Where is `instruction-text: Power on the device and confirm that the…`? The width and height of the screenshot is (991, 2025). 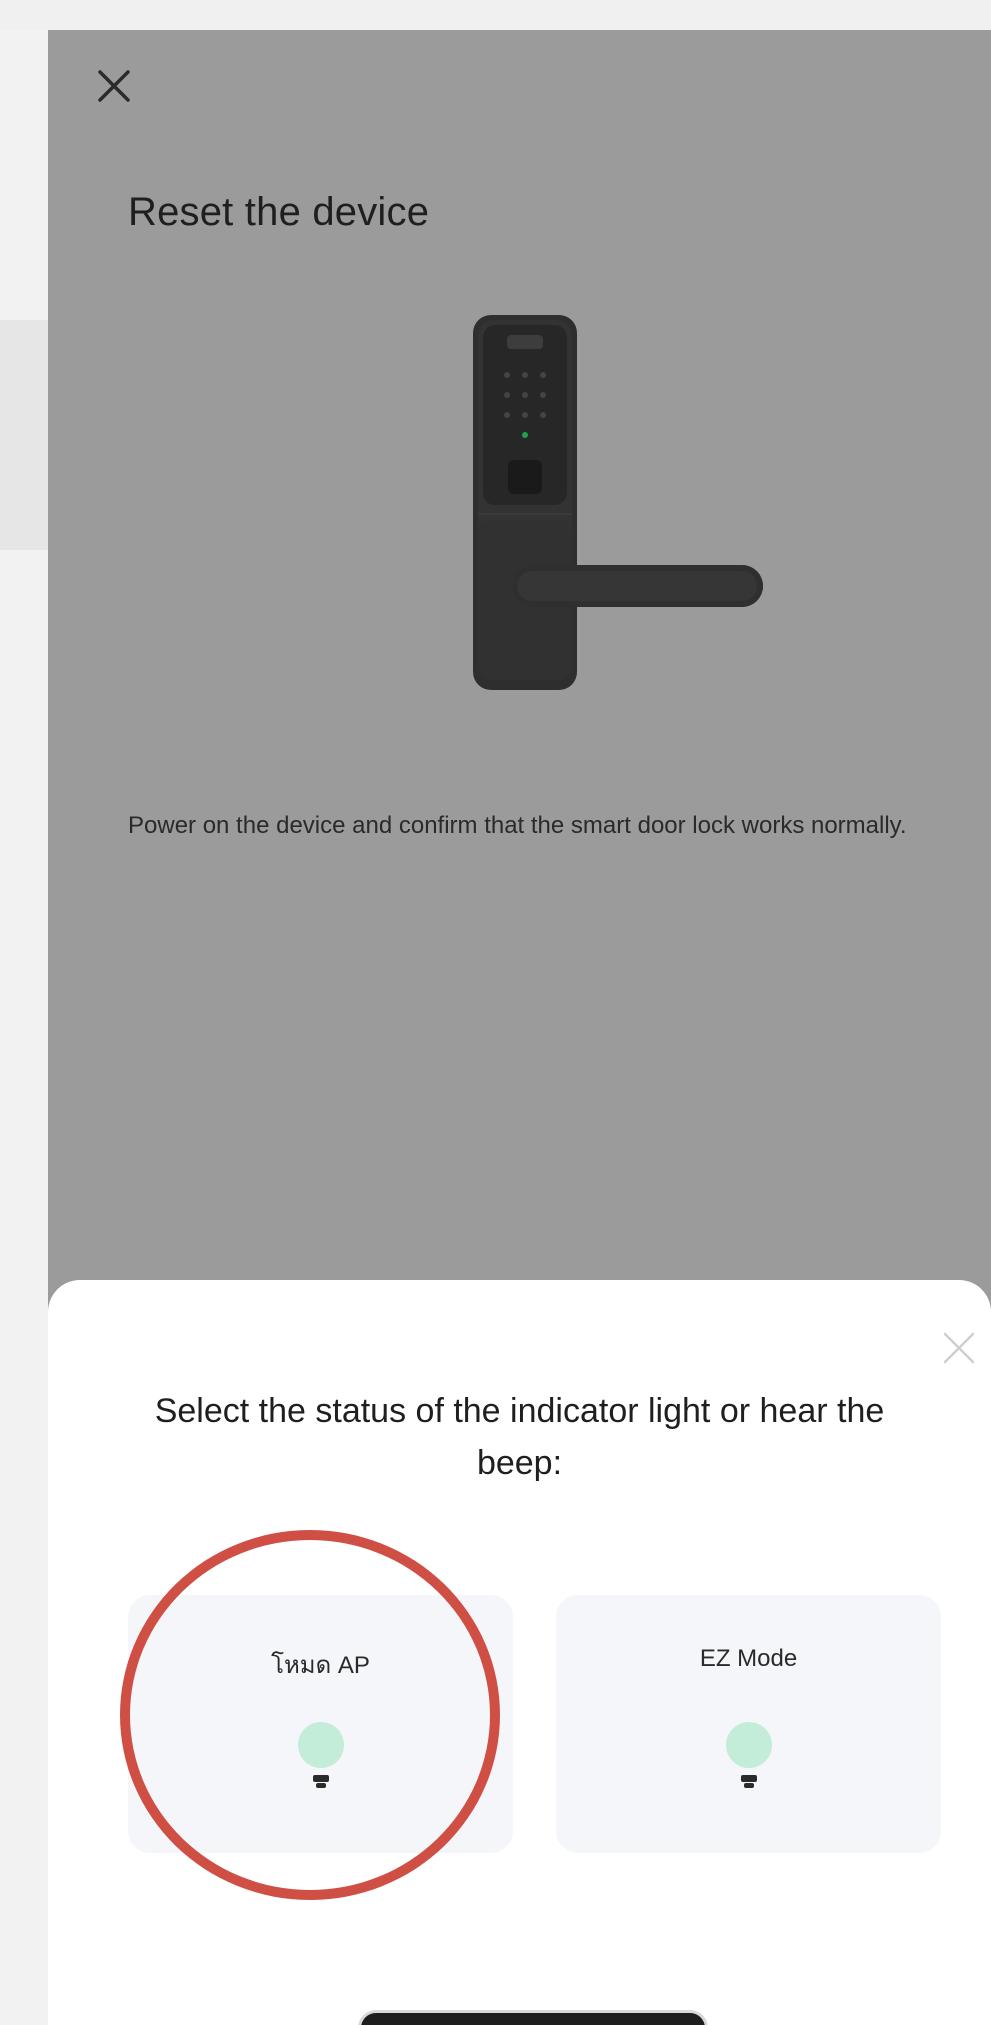
instruction-text: Power on the device and confirm that the… is located at coordinates (517, 825).